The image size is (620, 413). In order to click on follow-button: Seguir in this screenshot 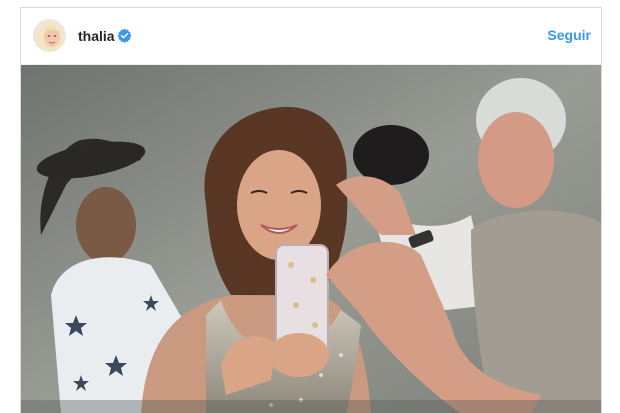, I will do `click(569, 35)`.